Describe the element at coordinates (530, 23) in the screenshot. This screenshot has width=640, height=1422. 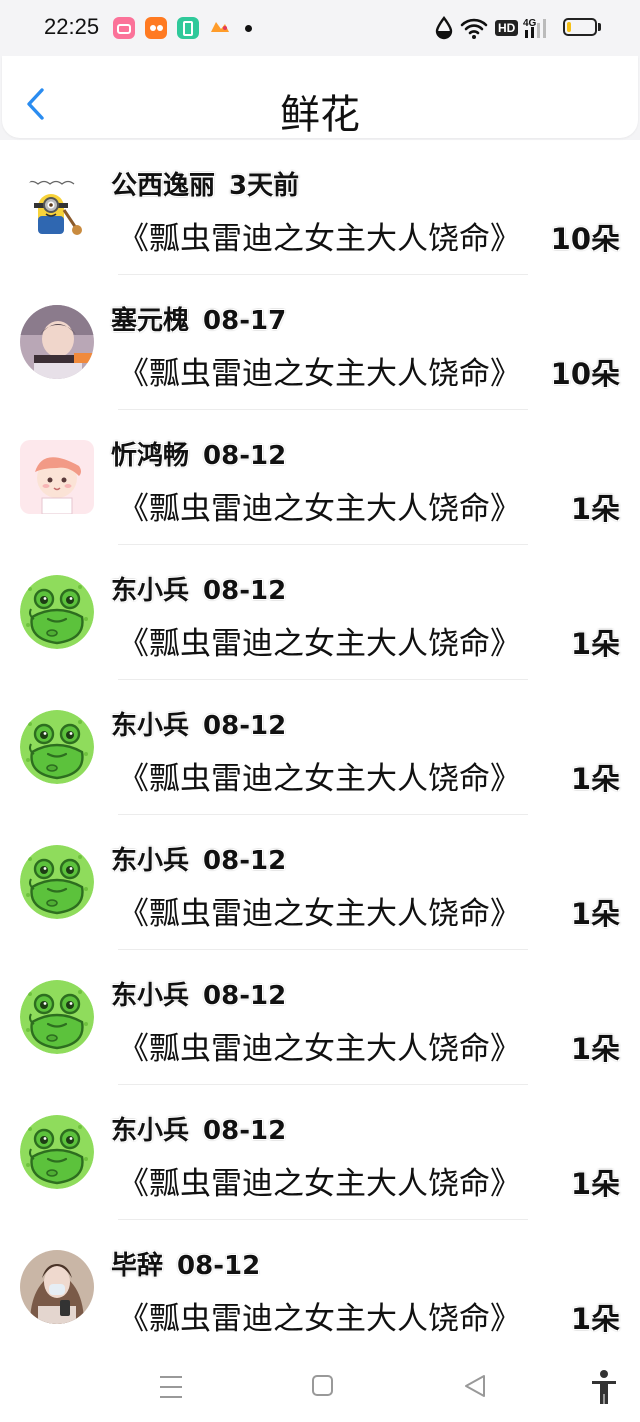
I see `network-type-label: 4G` at that location.